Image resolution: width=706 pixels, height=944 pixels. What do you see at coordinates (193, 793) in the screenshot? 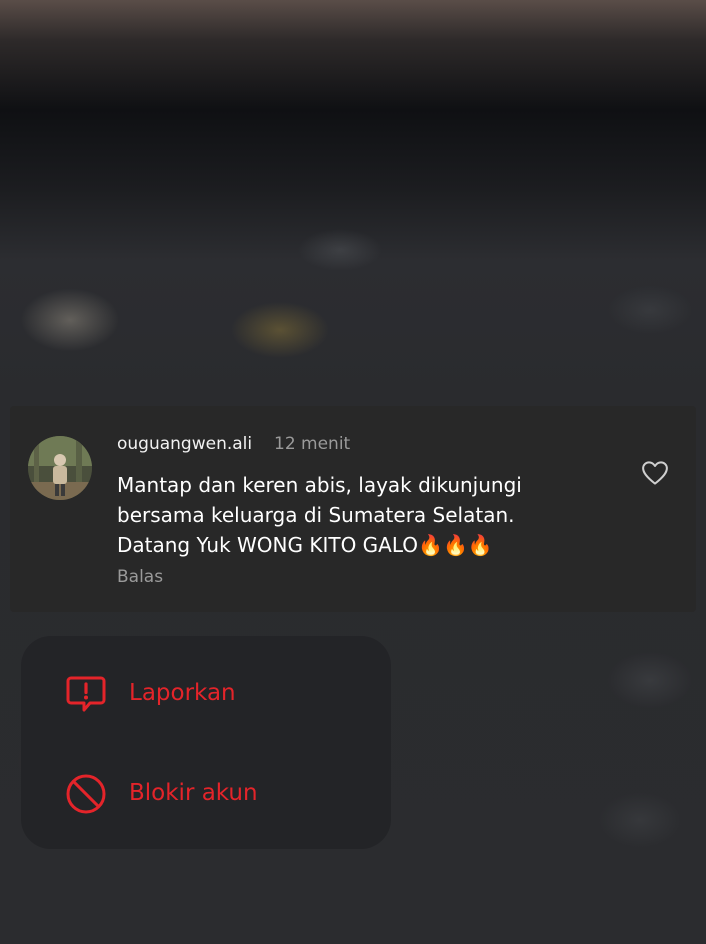
I see `block-account-label: Blokir akun` at bounding box center [193, 793].